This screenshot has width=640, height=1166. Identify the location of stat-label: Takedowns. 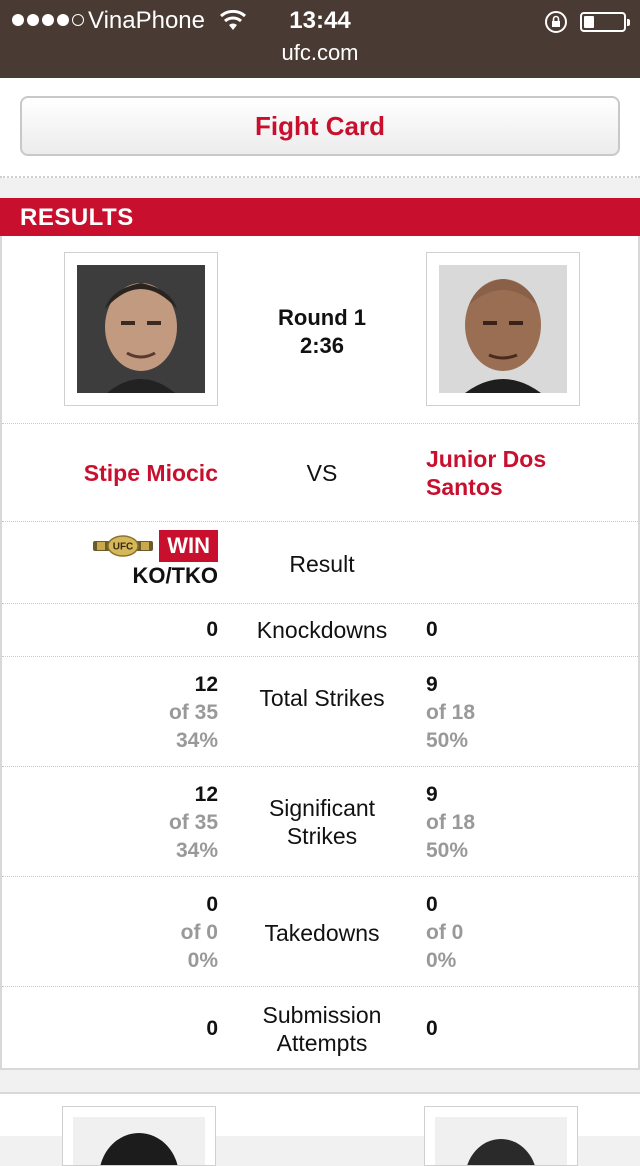
(322, 933).